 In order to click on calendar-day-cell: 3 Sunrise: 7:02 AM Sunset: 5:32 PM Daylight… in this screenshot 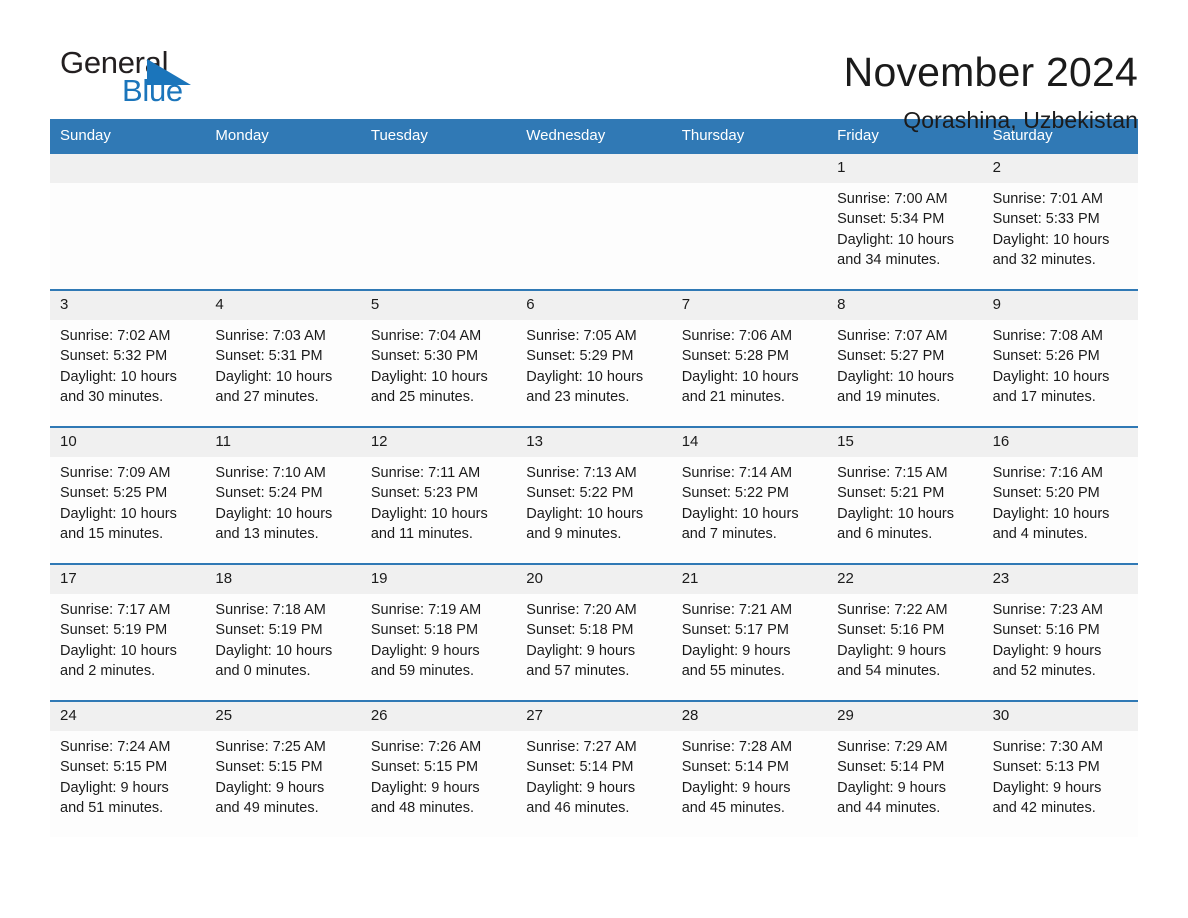, I will do `click(128, 358)`.